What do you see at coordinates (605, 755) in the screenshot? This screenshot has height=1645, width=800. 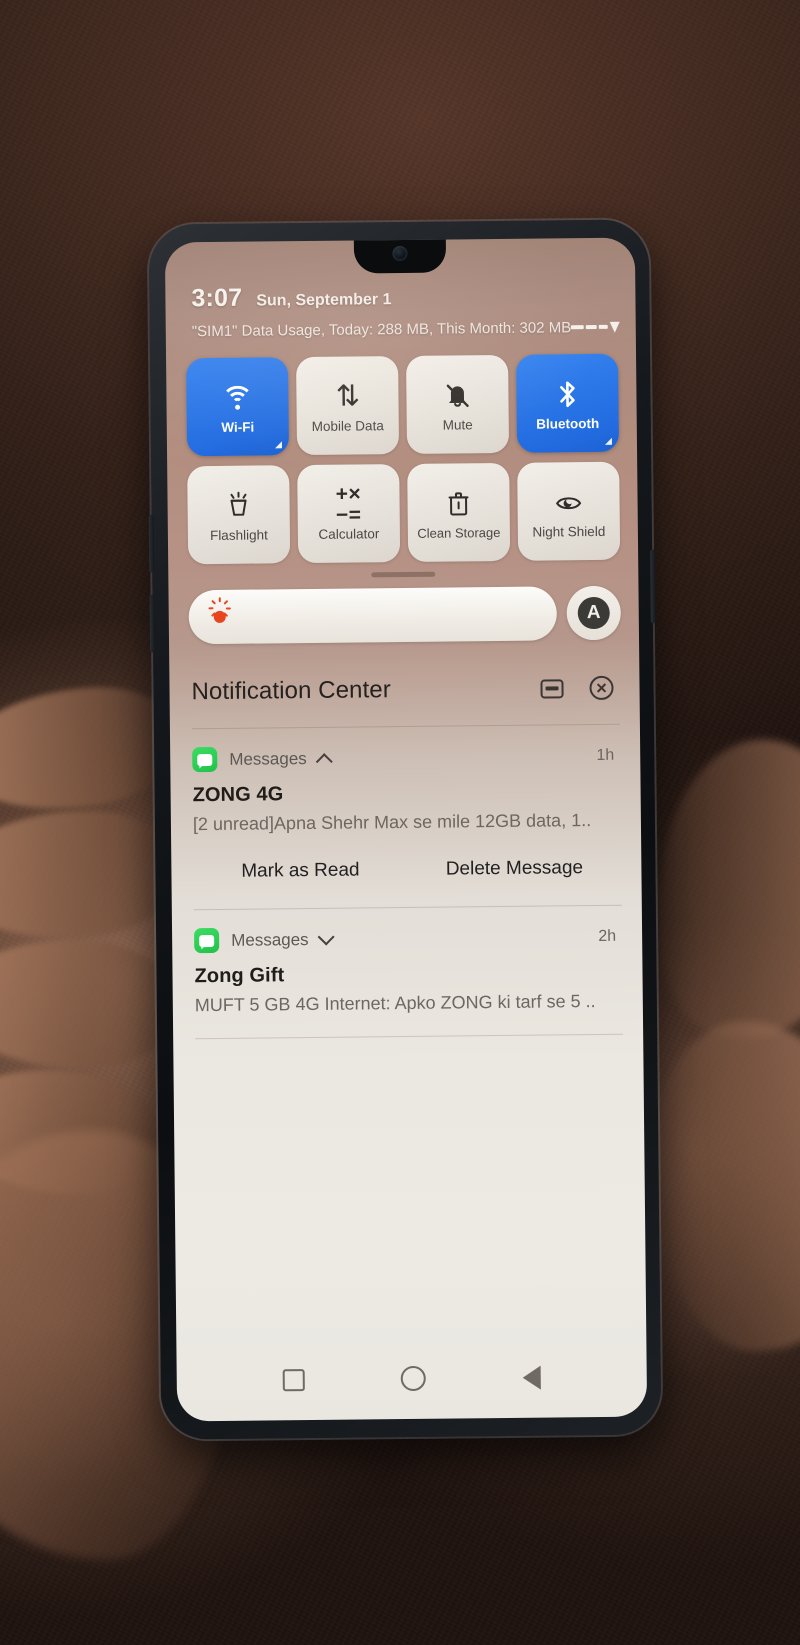 I see `notification-time: 1h` at bounding box center [605, 755].